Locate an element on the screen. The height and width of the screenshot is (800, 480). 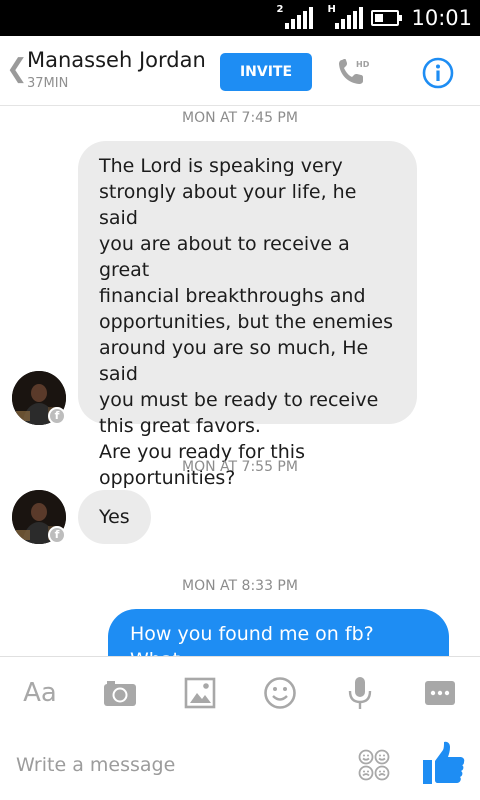
text-format-label: Aa is located at coordinates (40, 693).